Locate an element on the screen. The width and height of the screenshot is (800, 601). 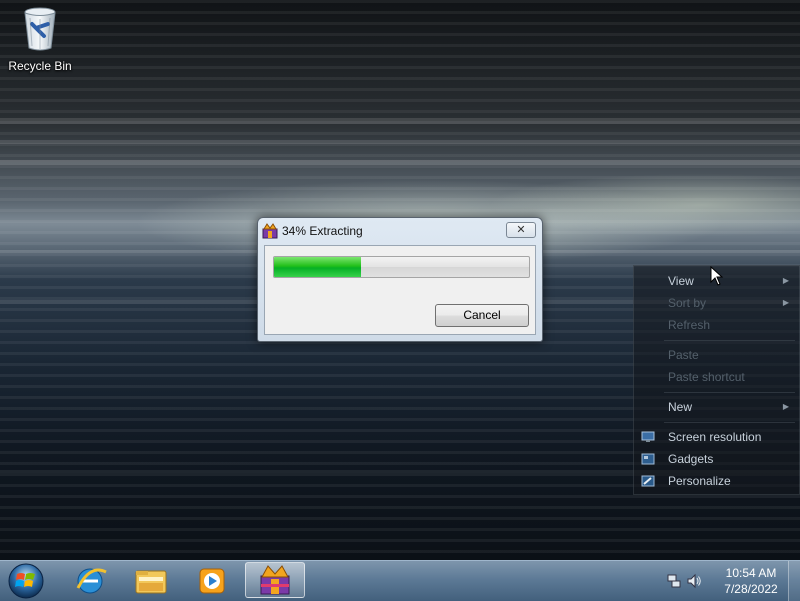
menu-item-paste: Paste is located at coordinates (683, 355).